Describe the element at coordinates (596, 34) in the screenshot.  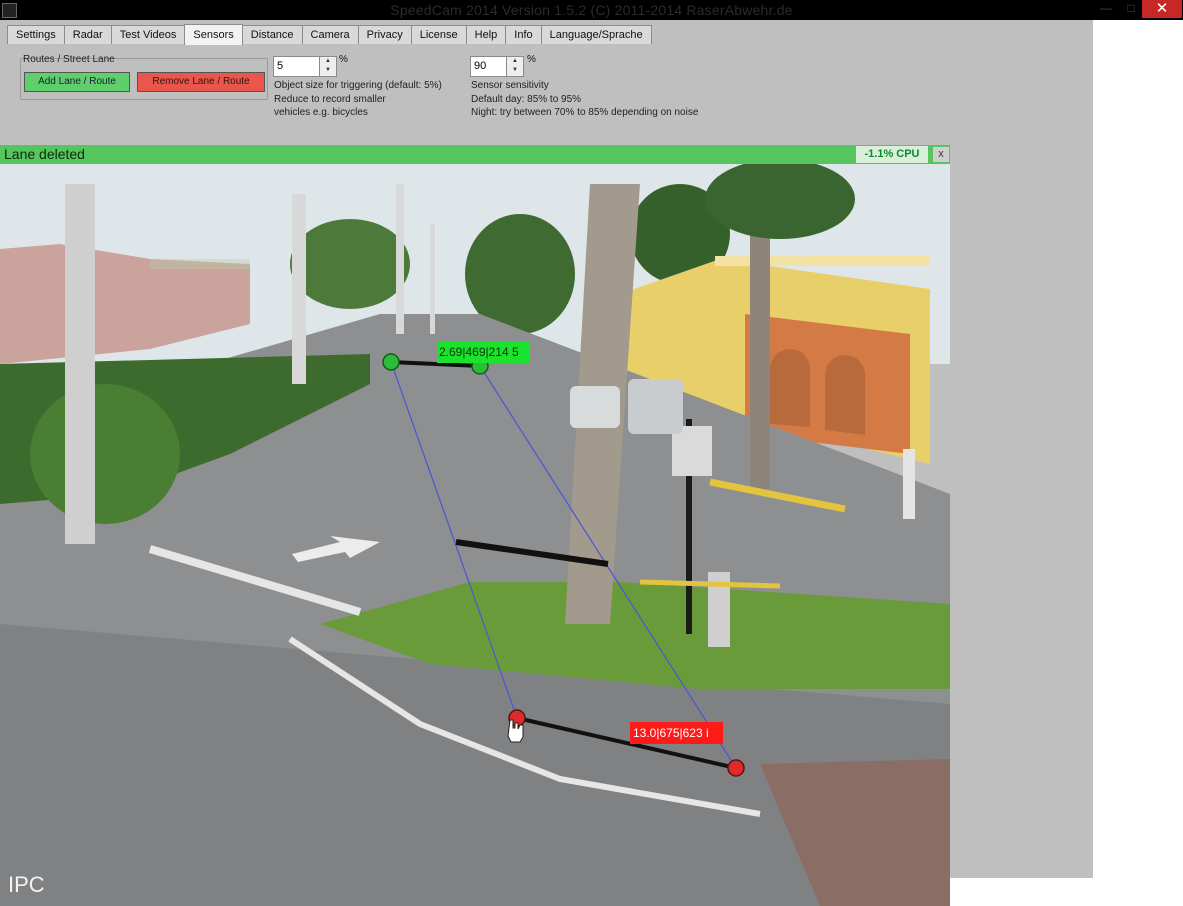
I see `tab-language: Language/Sprache` at that location.